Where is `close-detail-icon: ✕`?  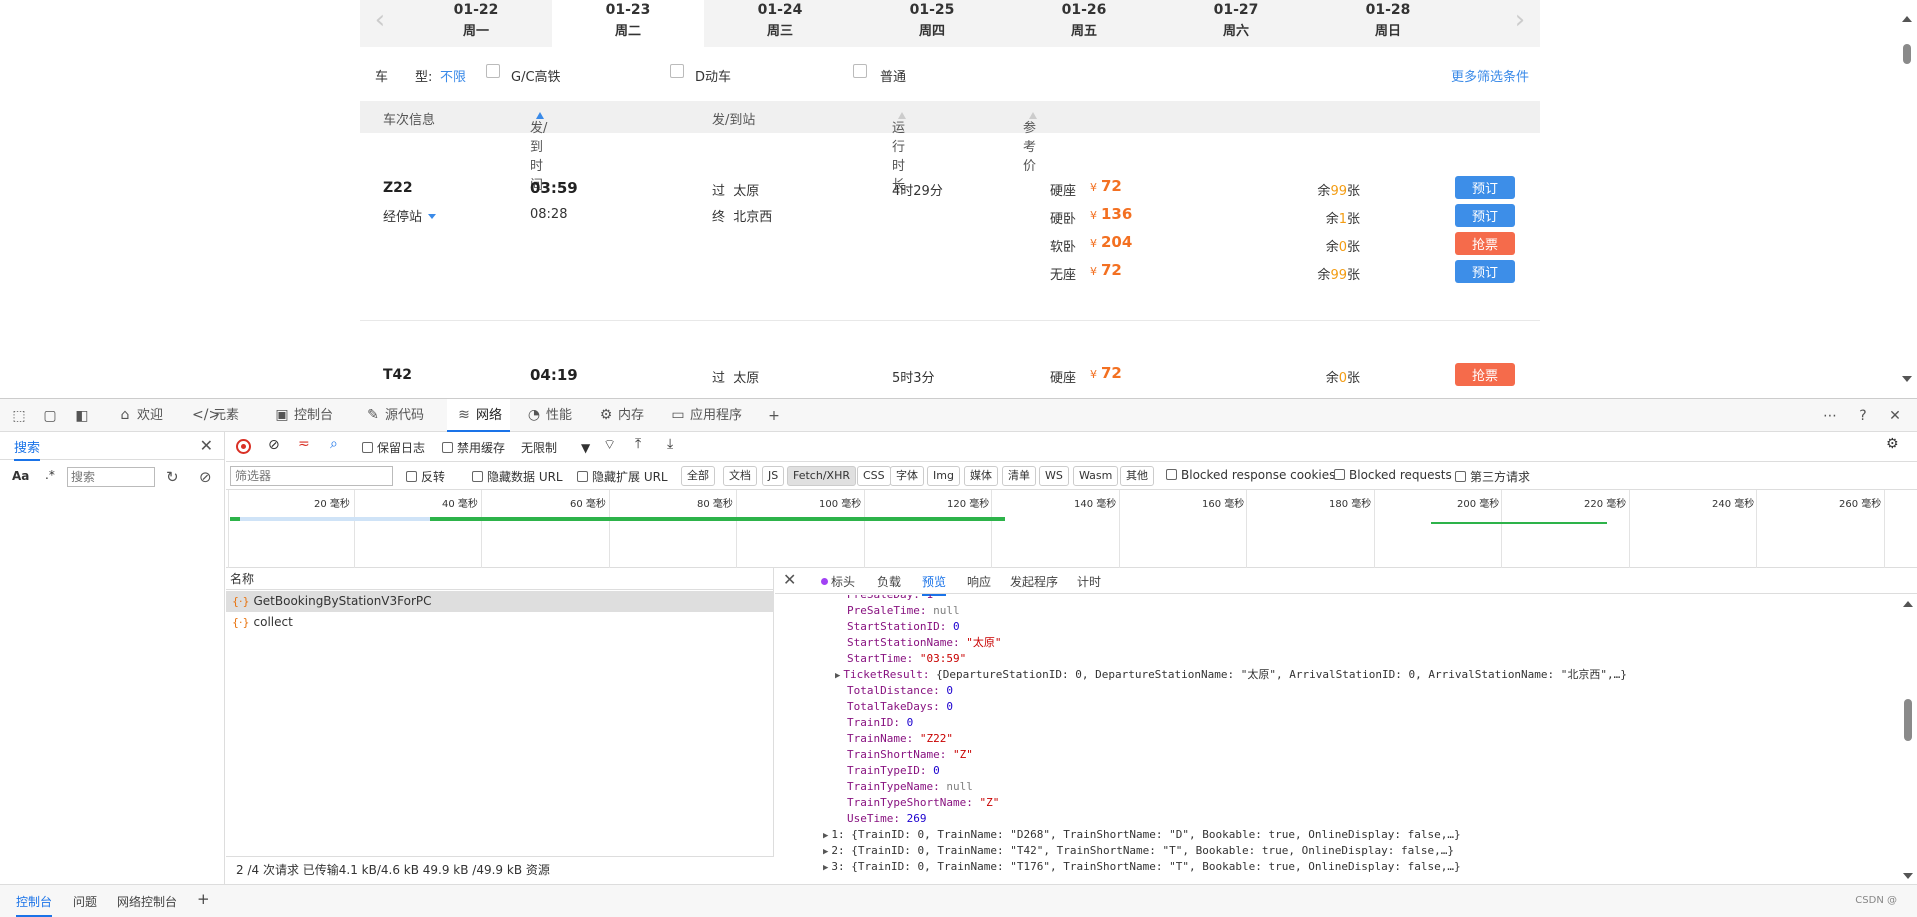 close-detail-icon: ✕ is located at coordinates (789, 579).